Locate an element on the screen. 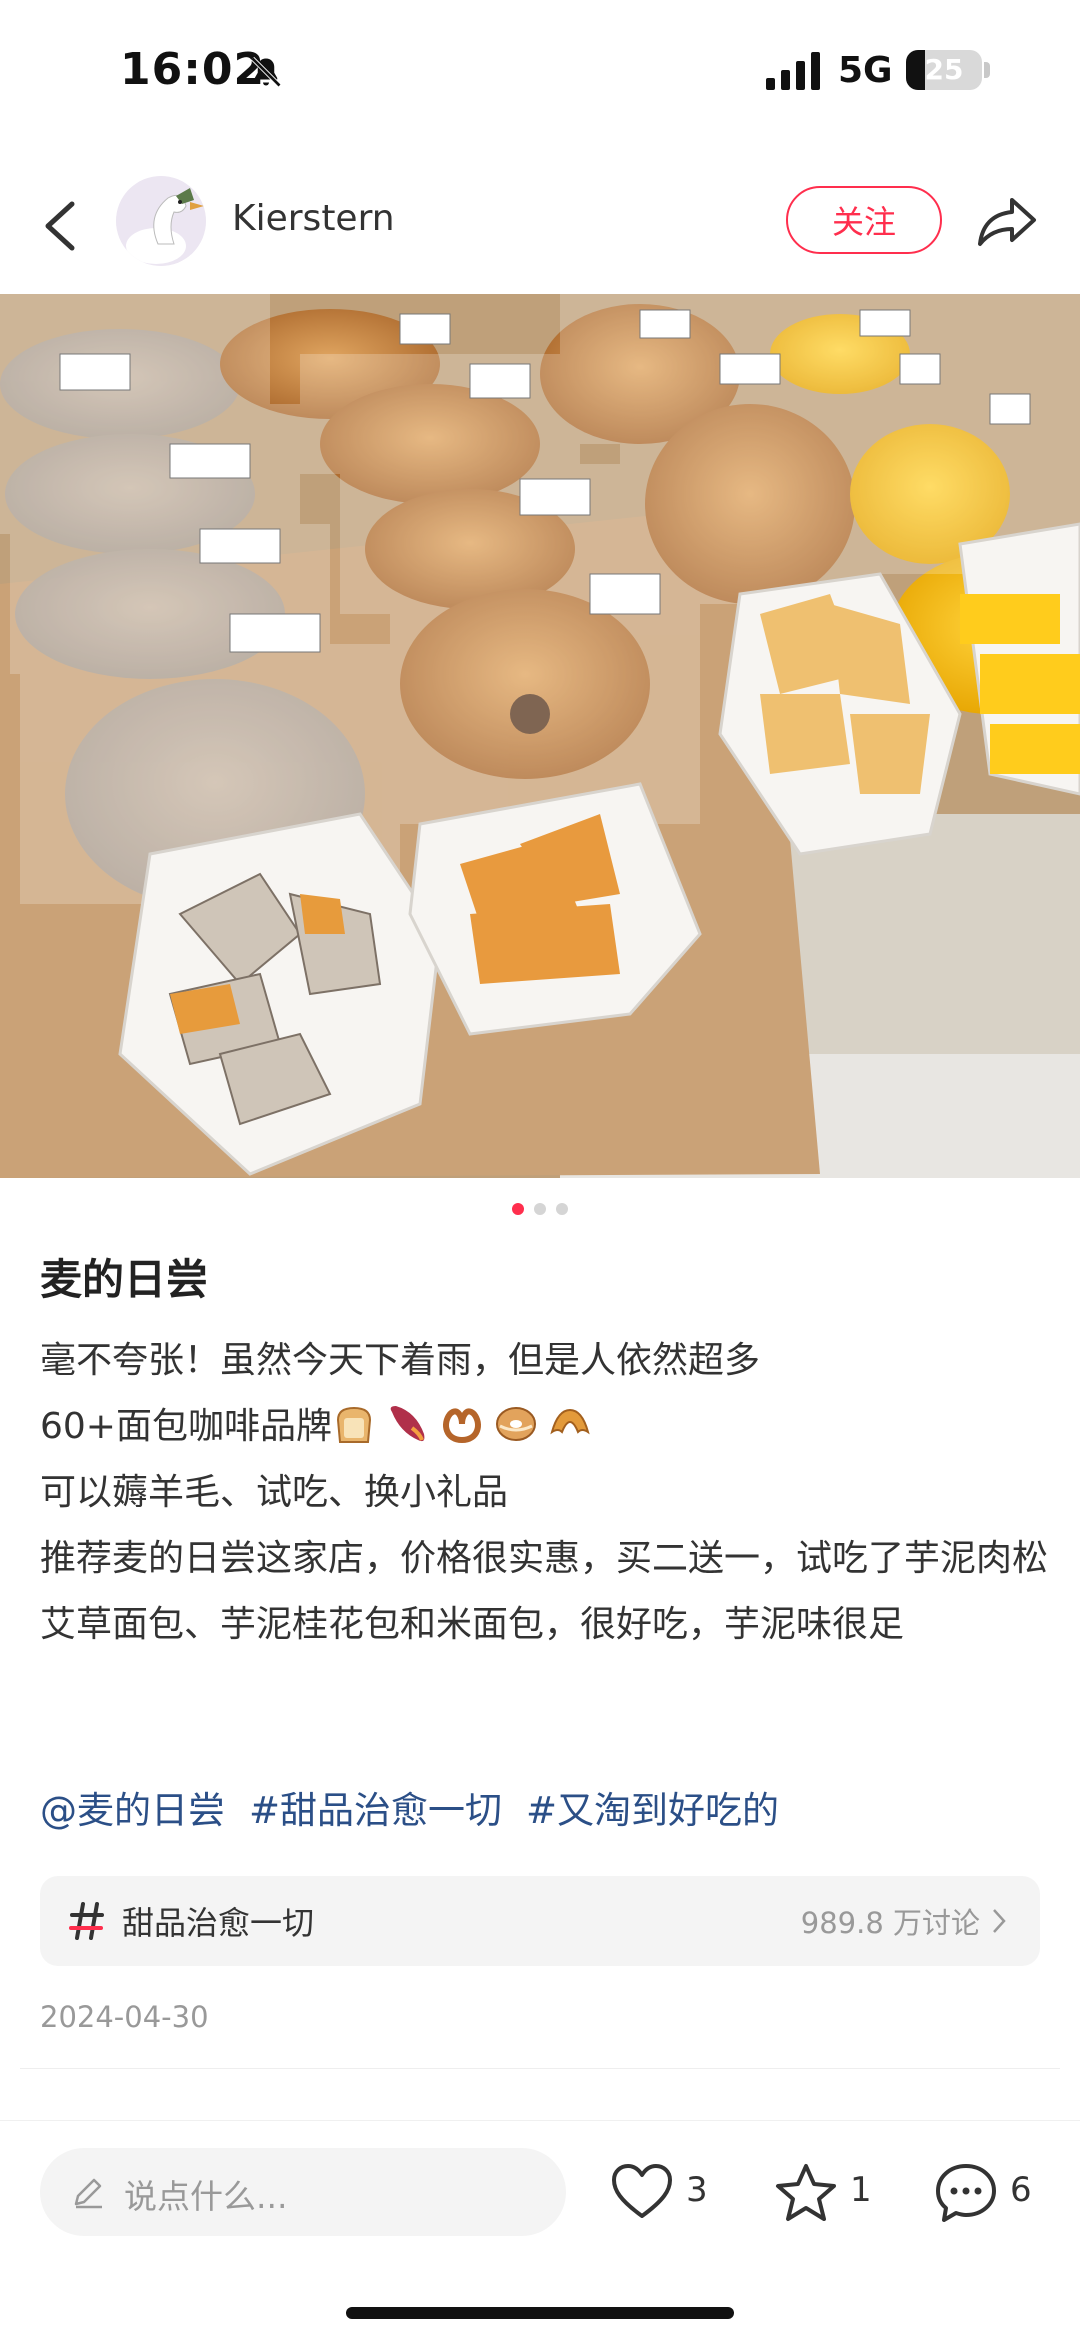 This screenshot has height=2341, width=1080. sweet-potato-emoji-icon is located at coordinates (407, 1424).